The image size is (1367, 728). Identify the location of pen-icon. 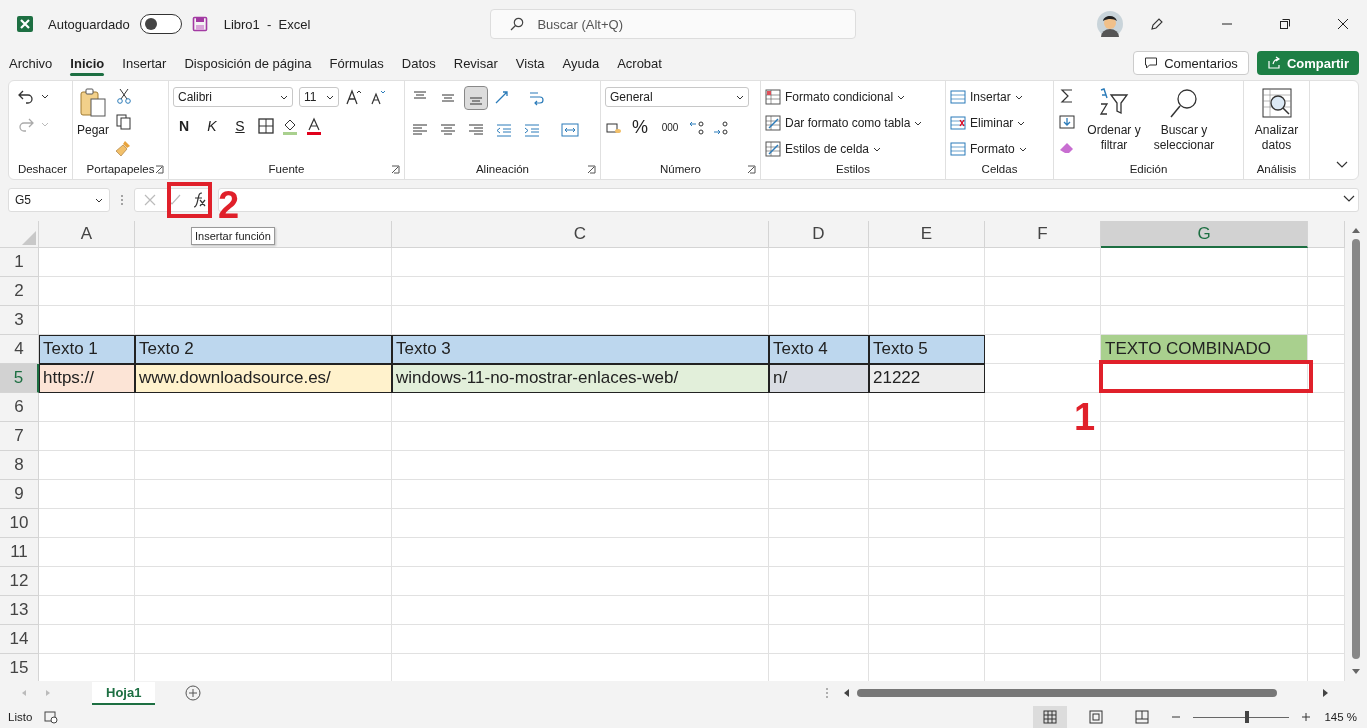
(1157, 24).